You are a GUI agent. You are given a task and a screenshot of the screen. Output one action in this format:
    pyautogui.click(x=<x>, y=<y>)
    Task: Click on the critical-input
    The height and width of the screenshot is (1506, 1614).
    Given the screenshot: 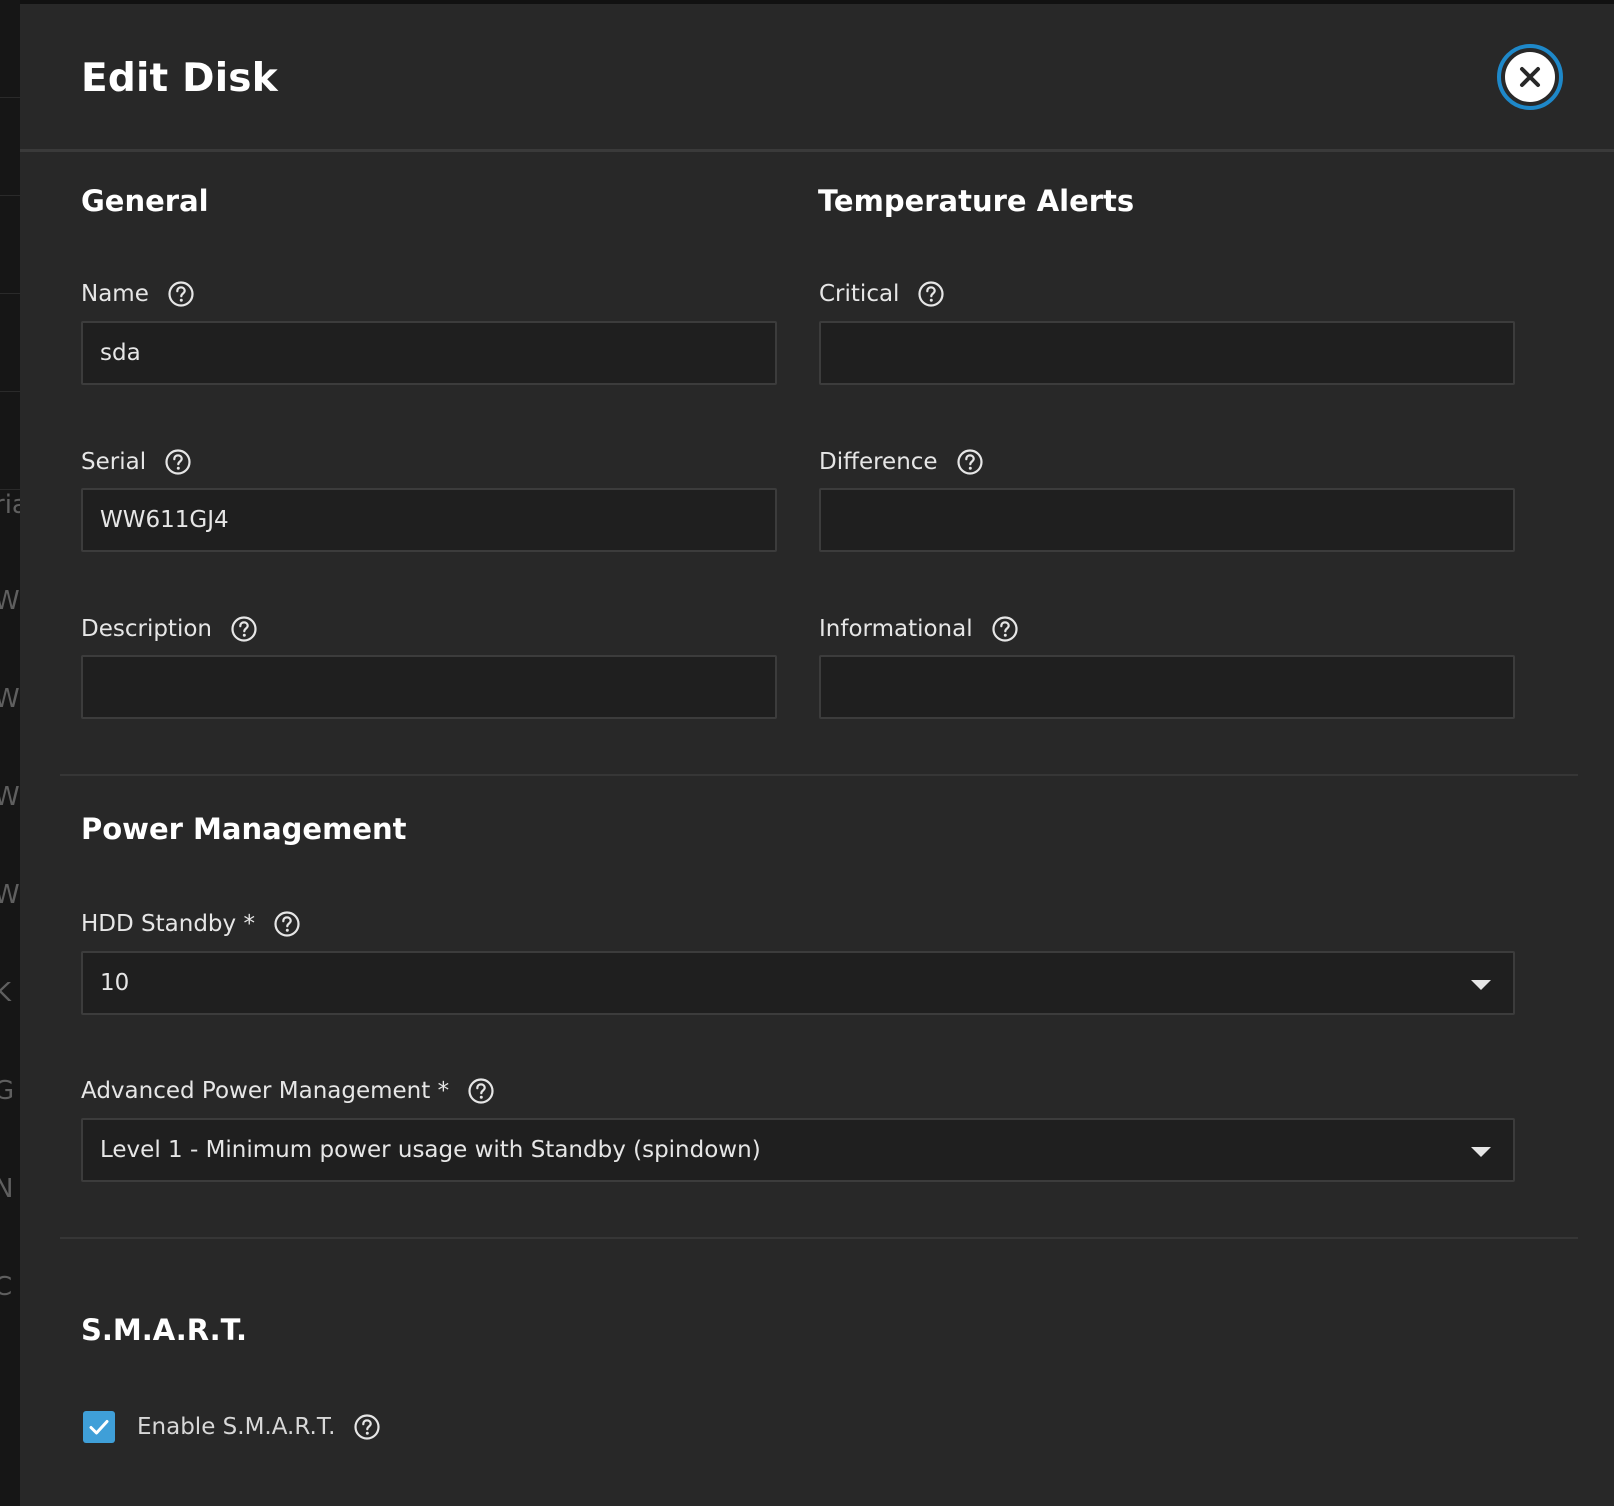 What is the action you would take?
    pyautogui.click(x=1167, y=353)
    